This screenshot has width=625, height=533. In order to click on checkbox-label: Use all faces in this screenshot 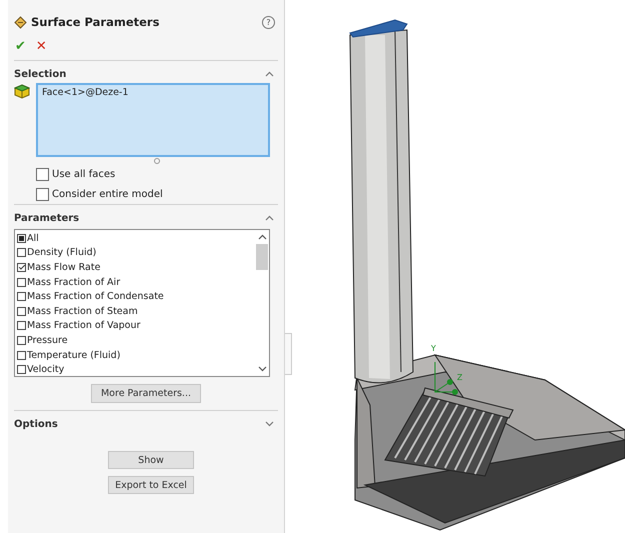, I will do `click(84, 174)`.